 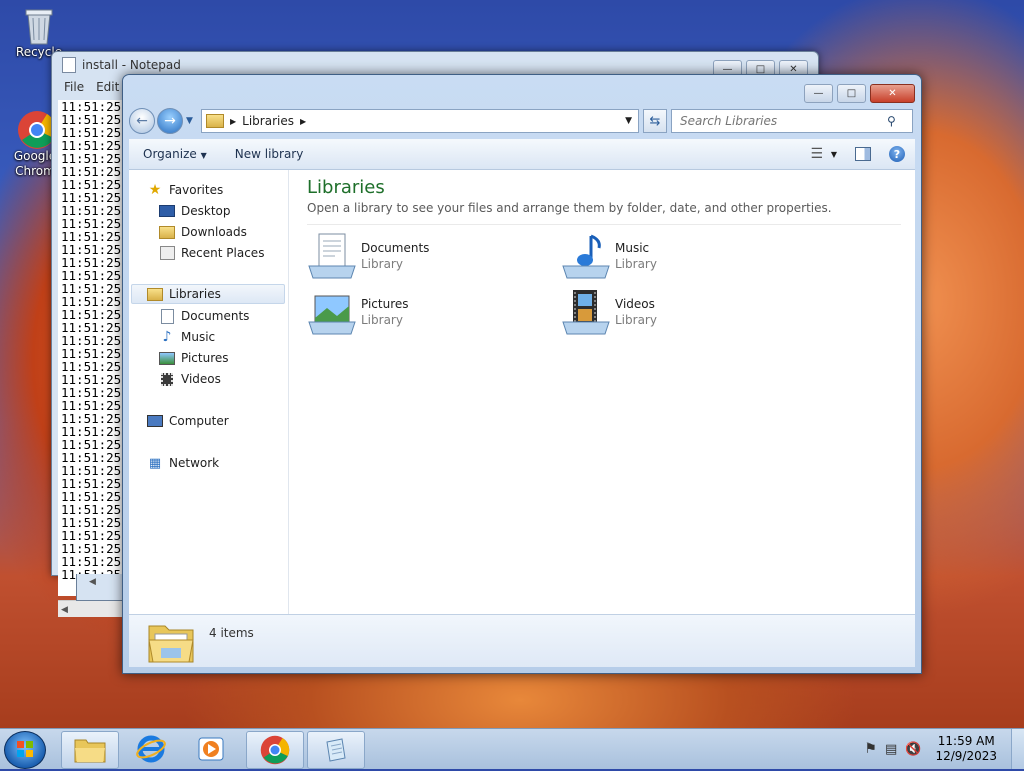 I want to click on nav-label: Favorites, so click(x=196, y=190).